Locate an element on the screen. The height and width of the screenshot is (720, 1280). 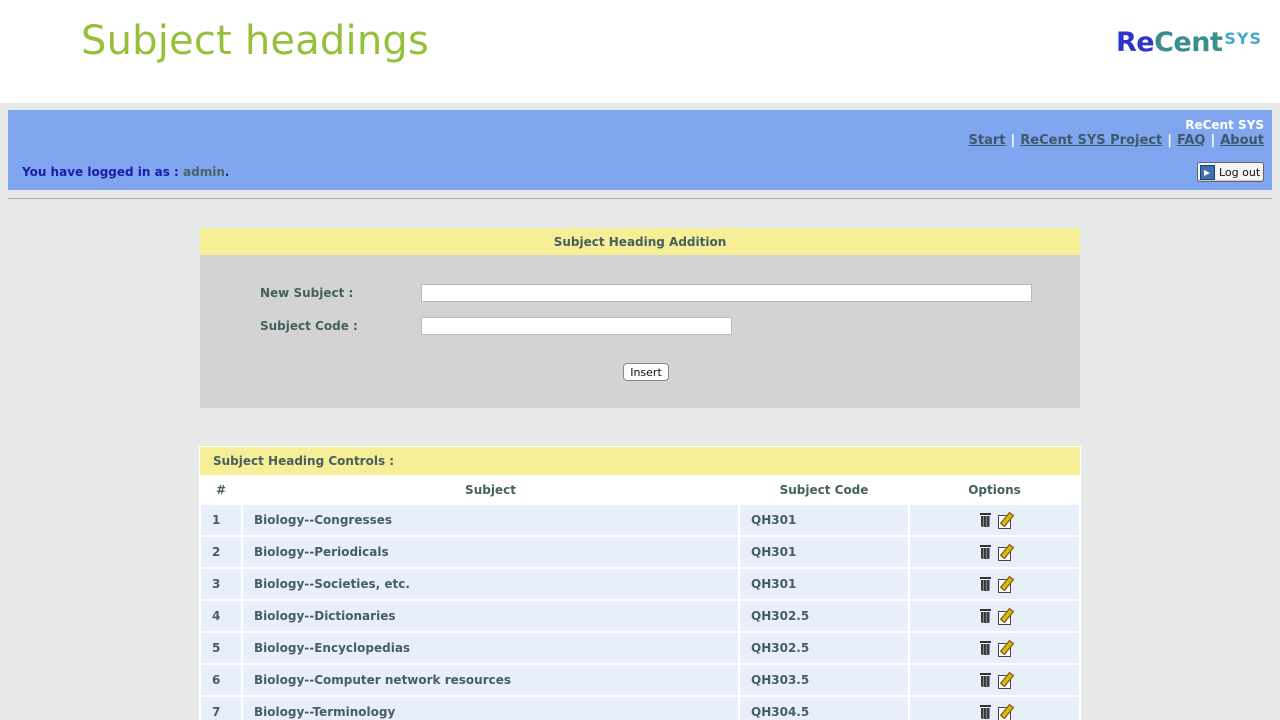
row-subject: Biology--Dictionaries is located at coordinates (490, 616).